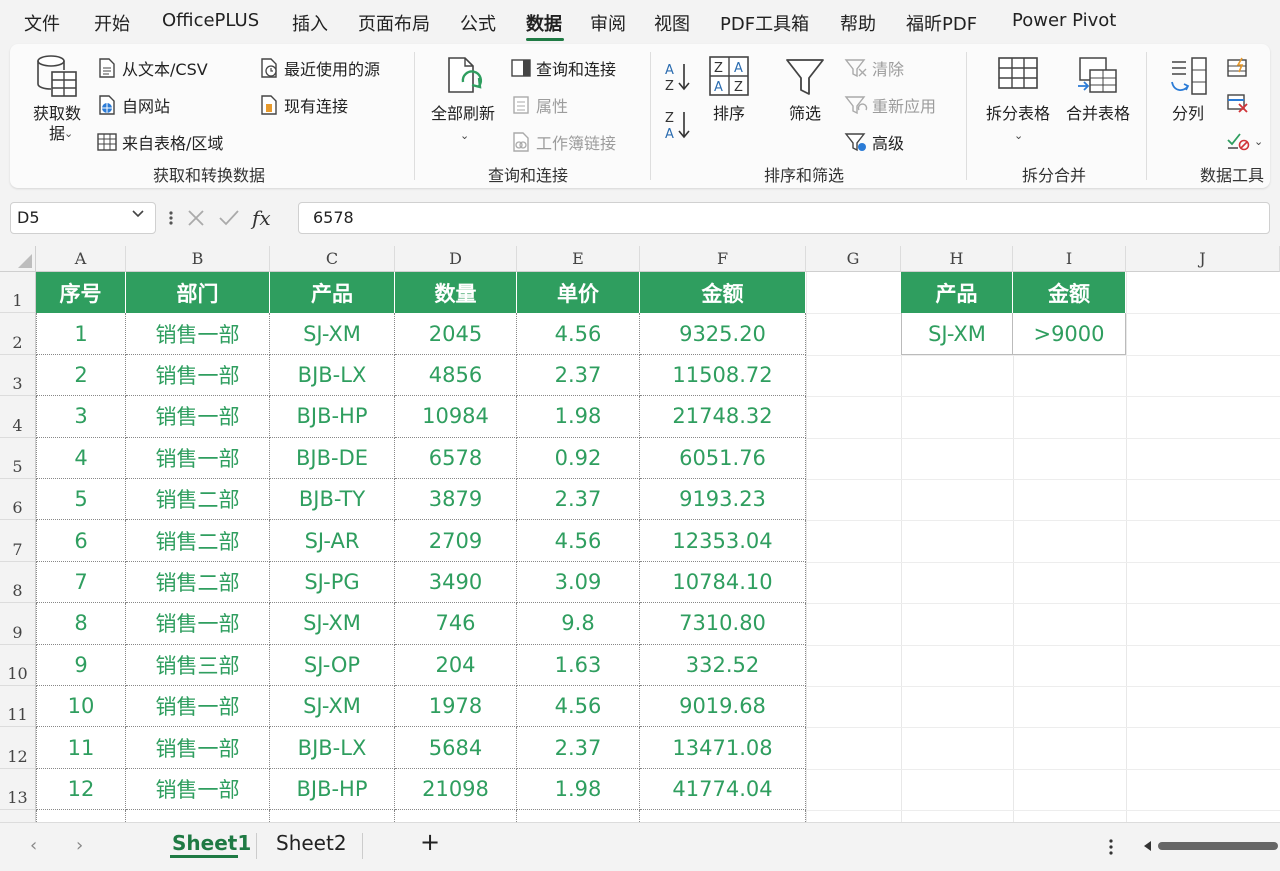 The height and width of the screenshot is (871, 1280). Describe the element at coordinates (57, 99) in the screenshot. I see `get-data-button: 获取数 据` at that location.